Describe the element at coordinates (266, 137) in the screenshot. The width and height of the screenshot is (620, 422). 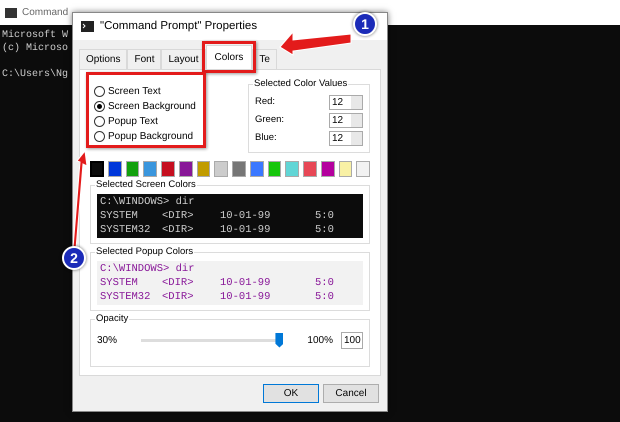
I see `field-label: Blue:` at that location.